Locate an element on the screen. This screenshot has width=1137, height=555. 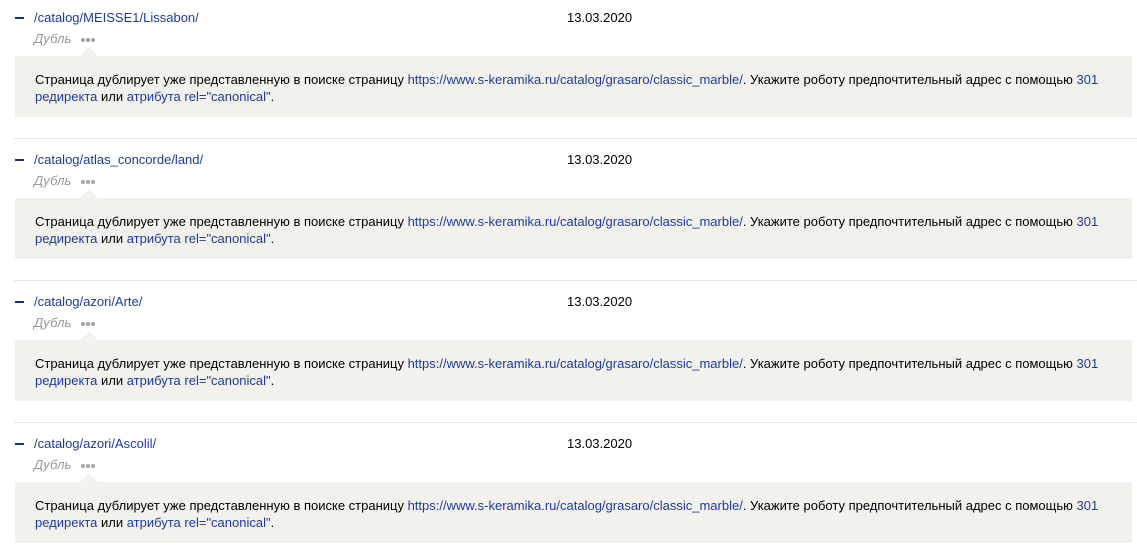
page-url-link: /catalog/MEISSE1/Lissabon/ is located at coordinates (116, 18).